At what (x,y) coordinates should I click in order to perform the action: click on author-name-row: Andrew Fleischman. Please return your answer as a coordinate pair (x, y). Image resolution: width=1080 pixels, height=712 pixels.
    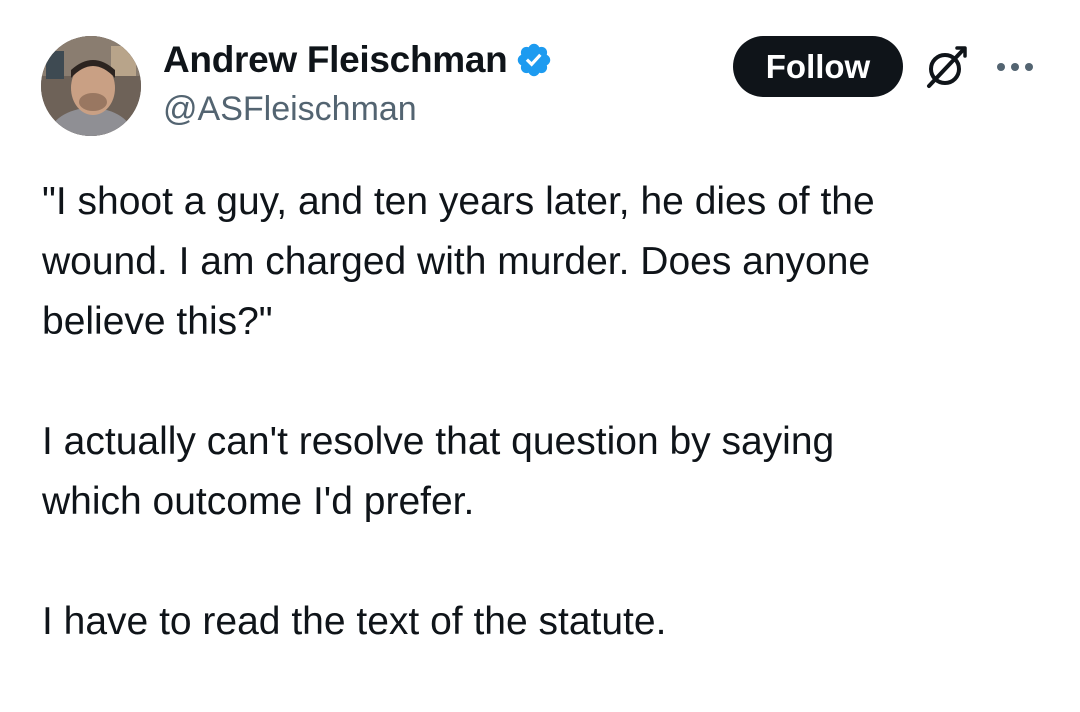
    Looking at the image, I should click on (358, 60).